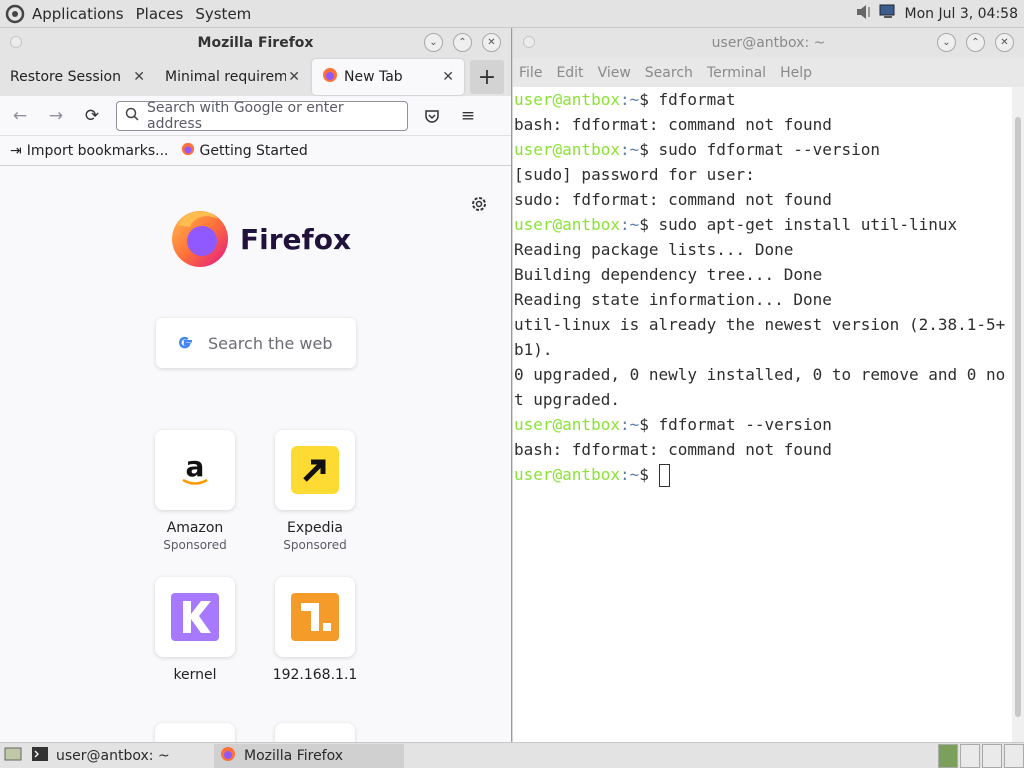  I want to click on web-search-box: Search the web, so click(256, 343).